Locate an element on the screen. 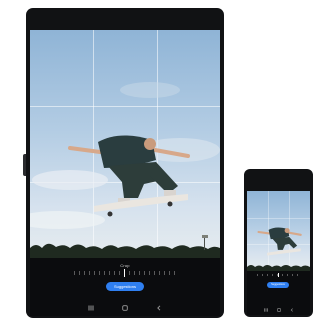 The height and width of the screenshot is (318, 321). side-key is located at coordinates (24, 165).